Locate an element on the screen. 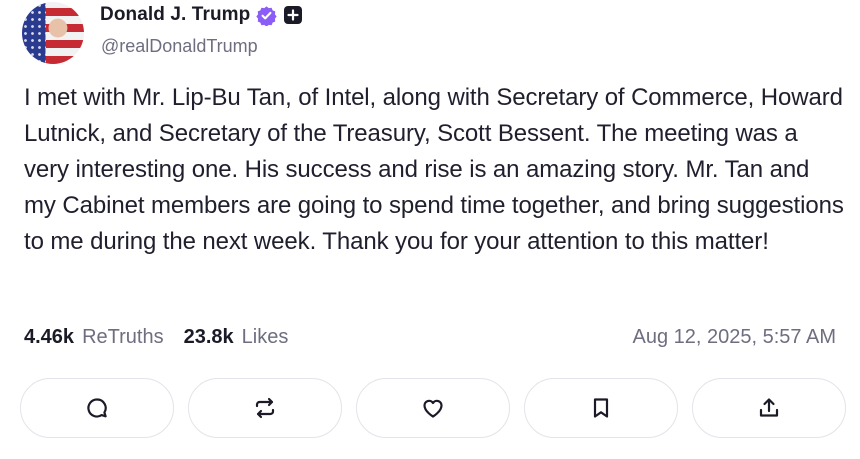  post-stats: 4.46k ReTruths 23.8k Likes is located at coordinates (162, 337).